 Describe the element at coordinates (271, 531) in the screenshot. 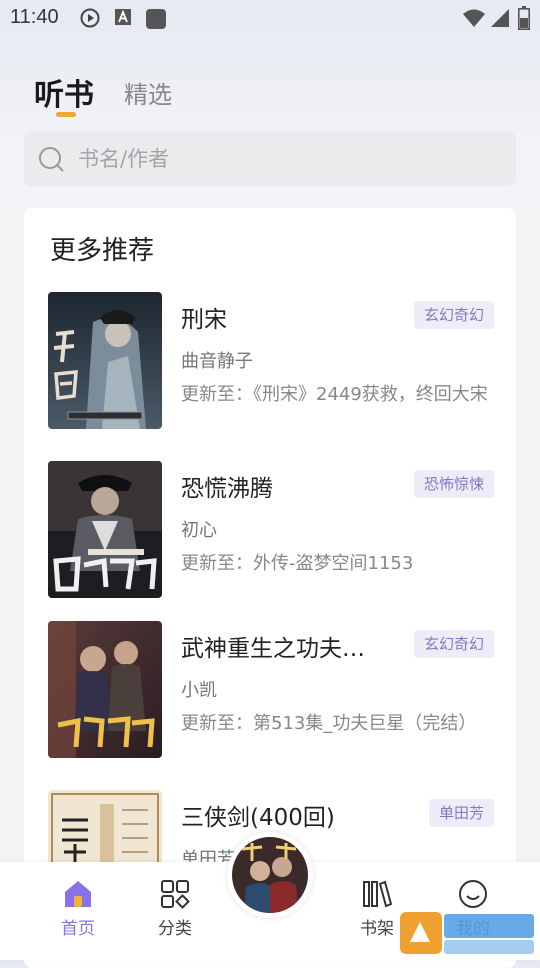

I see `book-item: 恐慌沸腾 恐怖惊悚 初心 更新至：外传-盗梦空间1153` at that location.